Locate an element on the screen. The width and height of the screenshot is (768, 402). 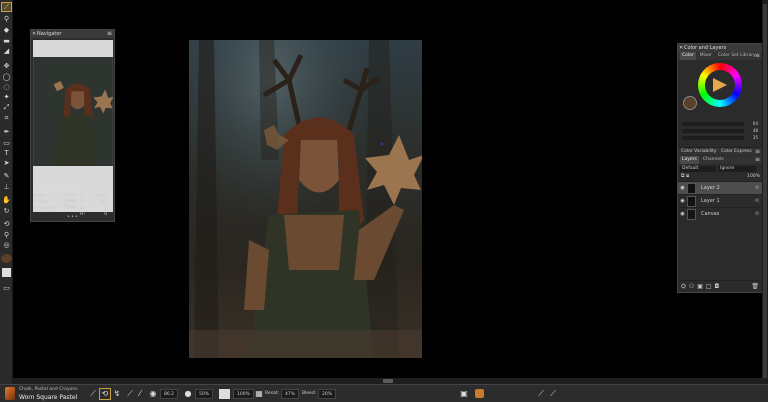
saturation-value-triangle is located at coordinates (720, 85).